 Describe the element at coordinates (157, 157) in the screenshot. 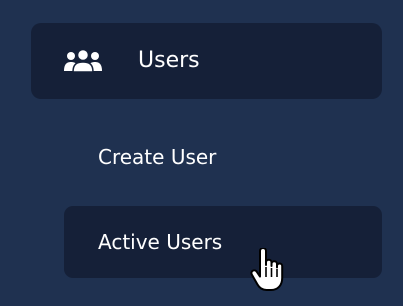

I see `sidebar-subitem-create-user-label: Create User` at that location.